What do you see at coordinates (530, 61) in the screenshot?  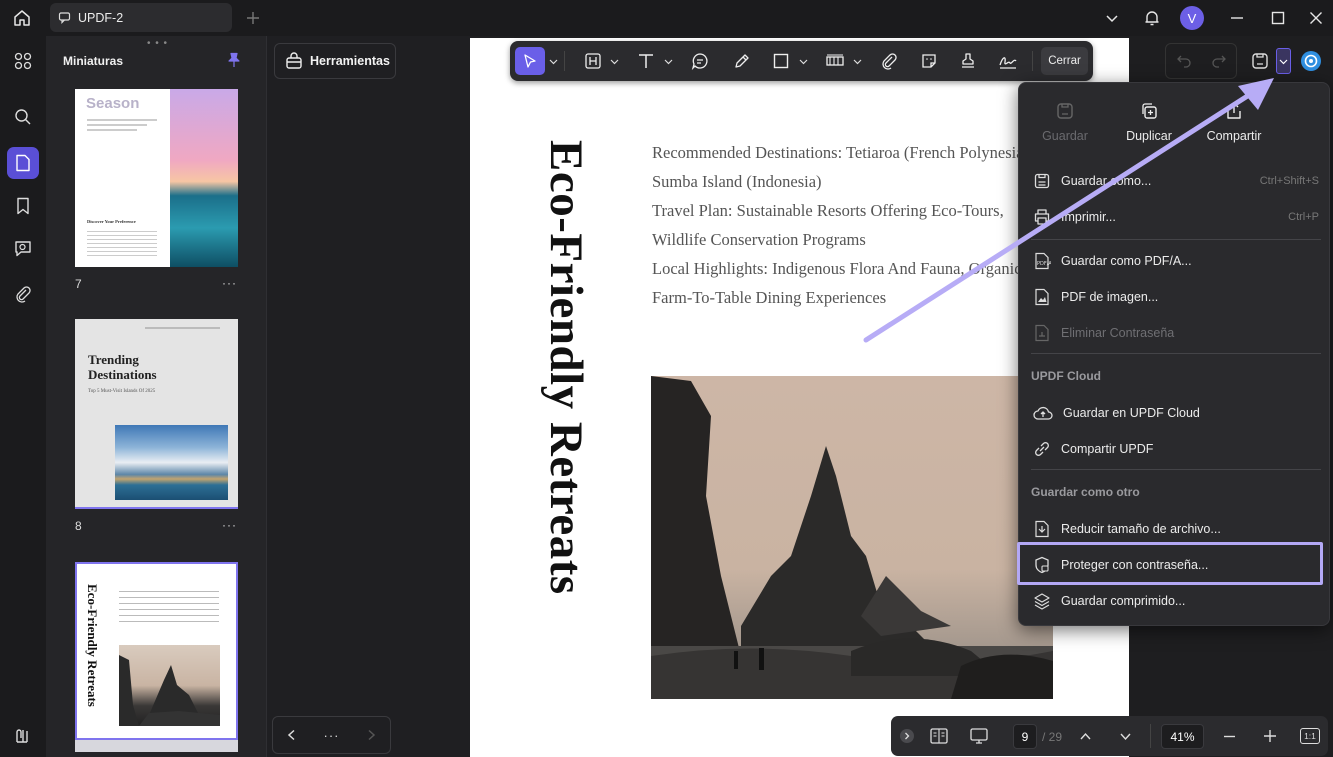 I see `select-icon` at bounding box center [530, 61].